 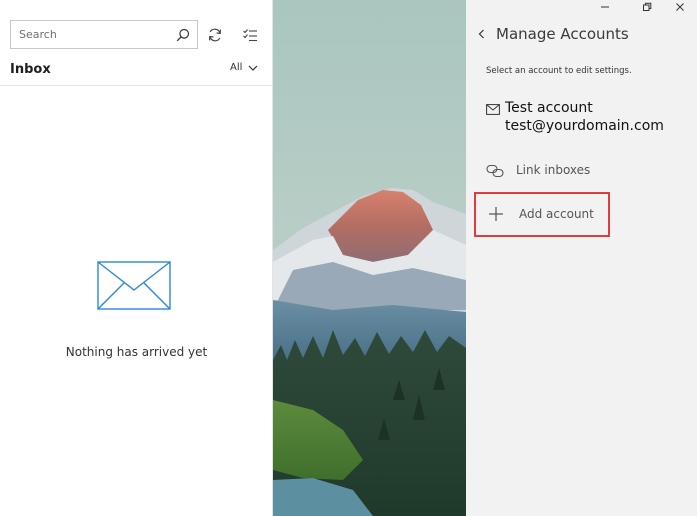 I want to click on select-mode-icon, so click(x=250, y=35).